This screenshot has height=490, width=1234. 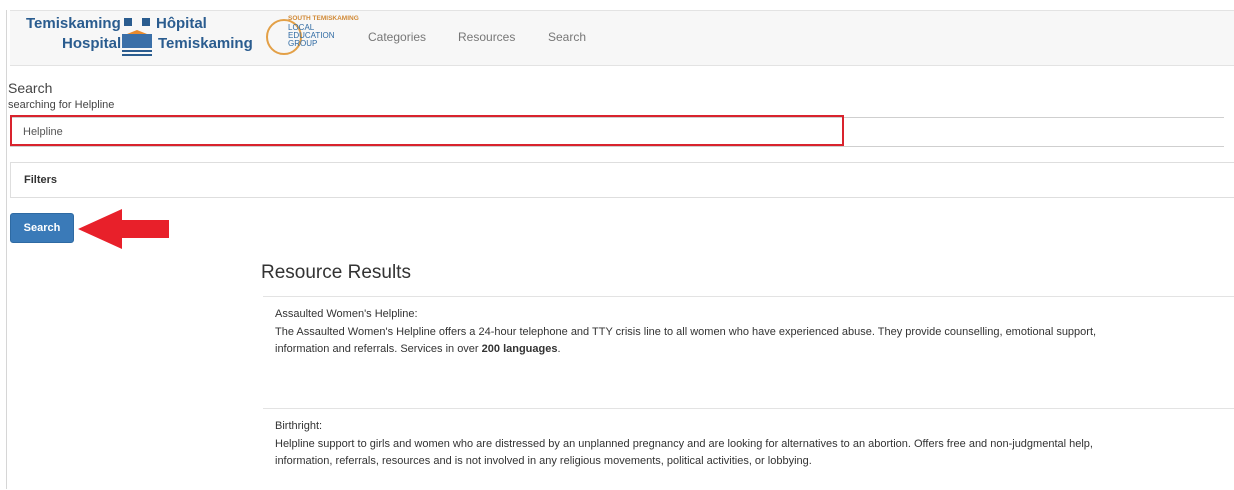 I want to click on nav-link-search: Search, so click(x=567, y=37).